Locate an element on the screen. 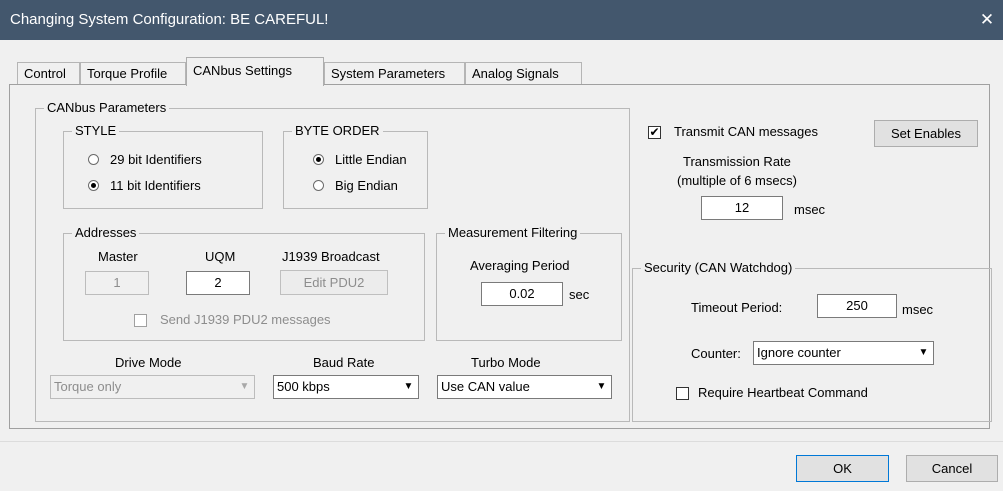 The image size is (1003, 491). master-label: Master is located at coordinates (118, 256).